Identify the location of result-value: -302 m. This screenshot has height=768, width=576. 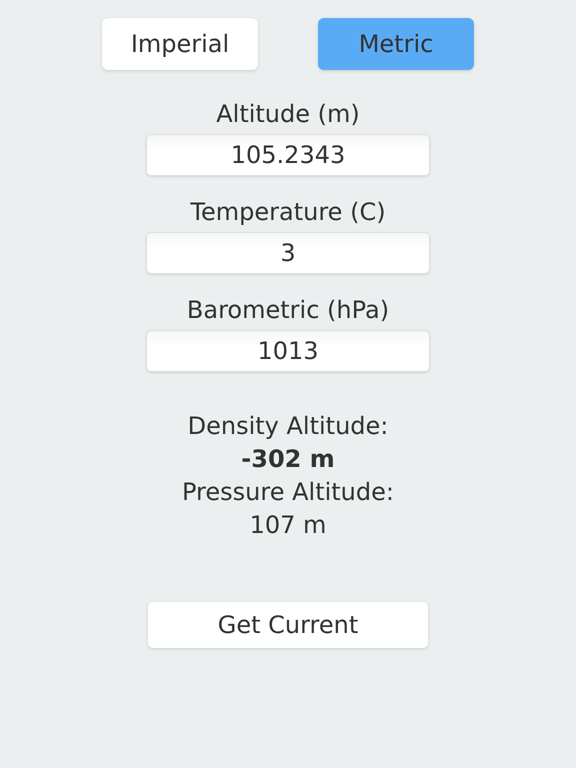
(288, 459).